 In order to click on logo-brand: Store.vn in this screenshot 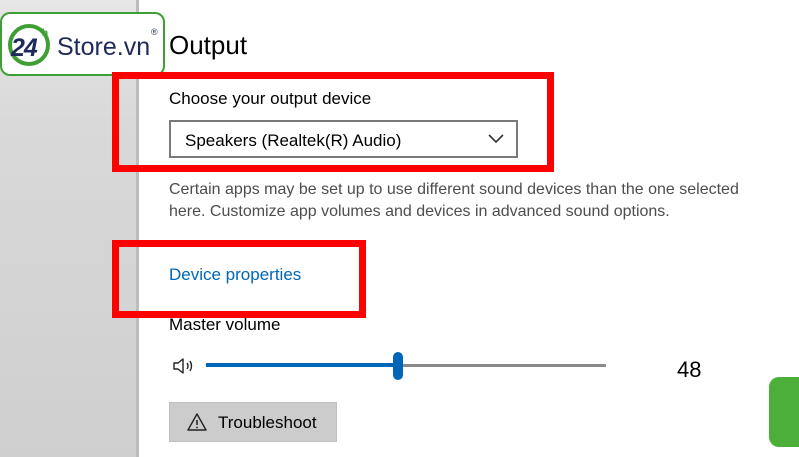, I will do `click(104, 47)`.